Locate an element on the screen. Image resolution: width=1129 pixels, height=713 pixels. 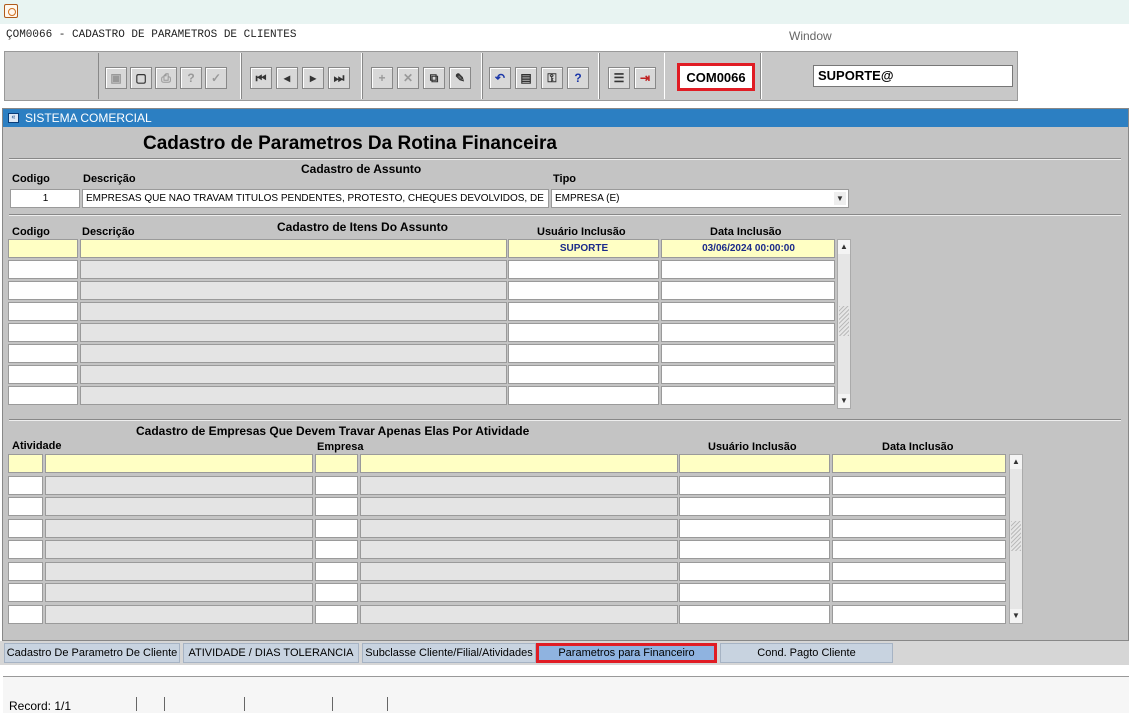
tab-cond-pagto-cliente: Cond. Pagto Cliente is located at coordinates (806, 653).